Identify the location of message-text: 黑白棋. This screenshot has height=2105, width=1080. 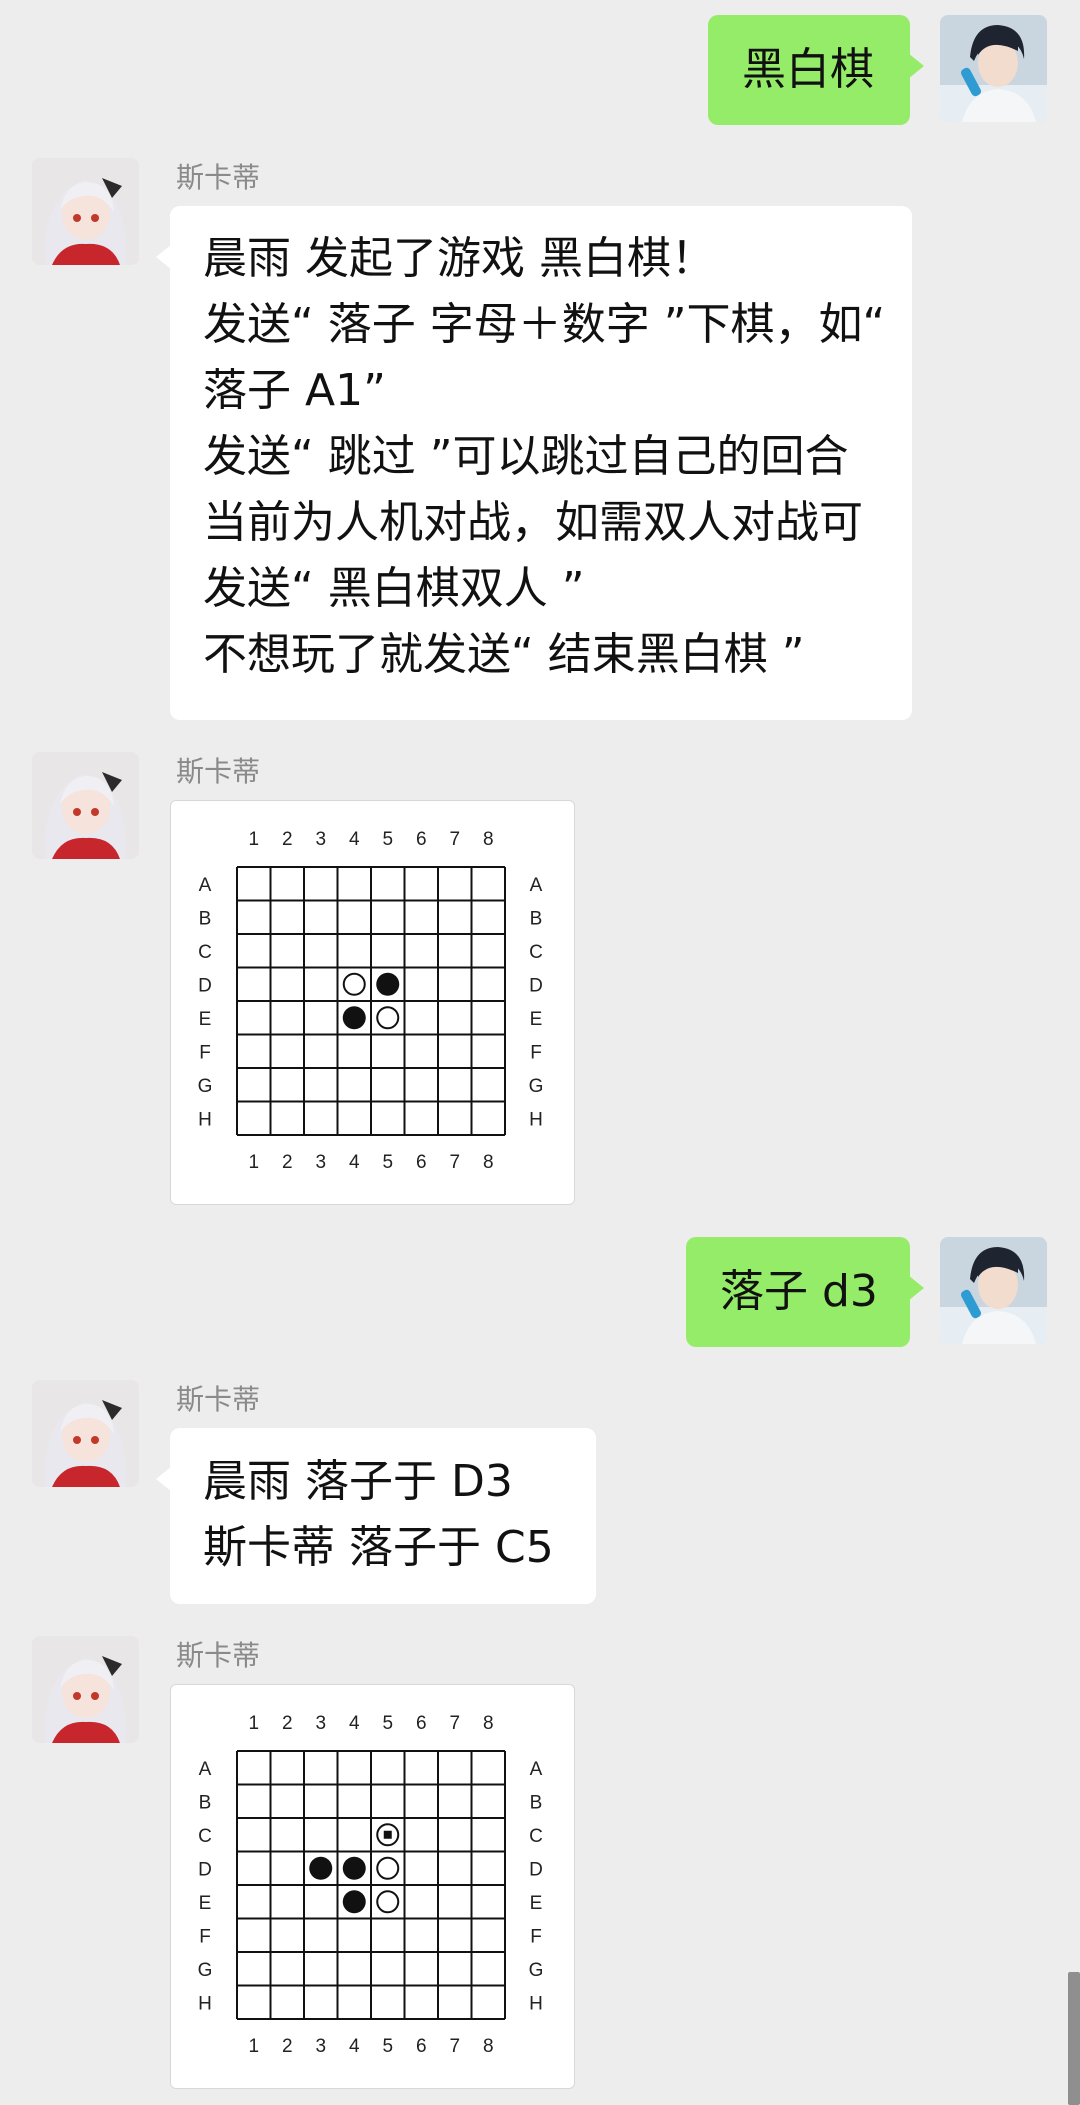
(808, 69).